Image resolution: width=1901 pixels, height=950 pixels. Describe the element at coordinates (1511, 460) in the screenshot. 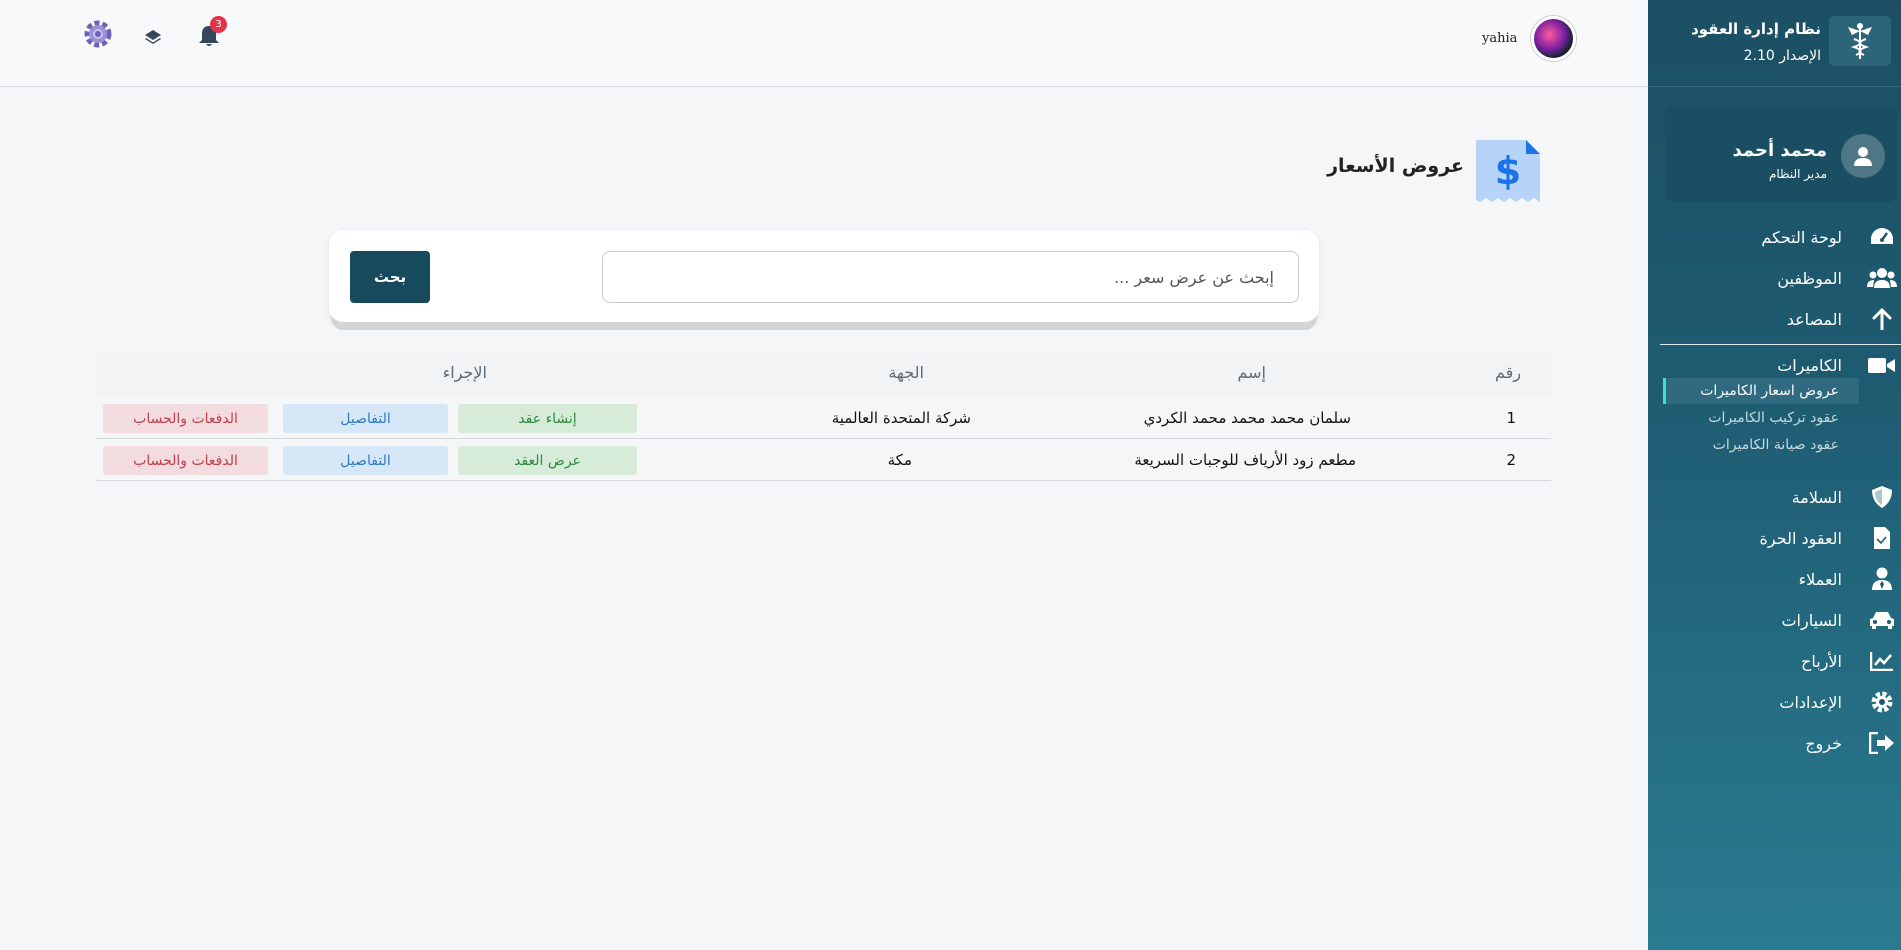

I see `cell-number: 2` at that location.